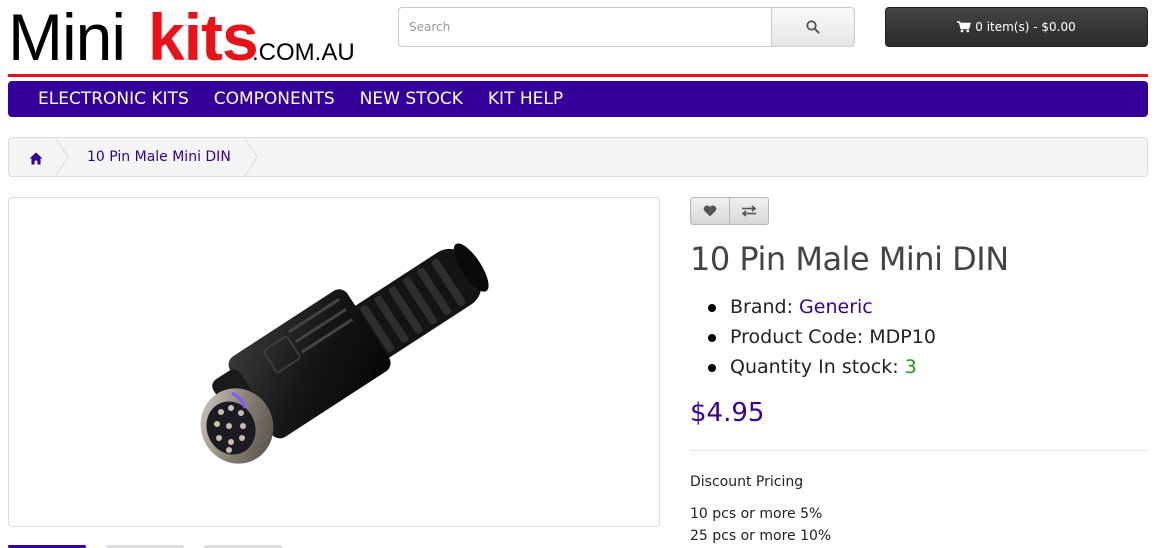 This screenshot has width=1158, height=548. I want to click on discount-title: Discount Pricing, so click(747, 482).